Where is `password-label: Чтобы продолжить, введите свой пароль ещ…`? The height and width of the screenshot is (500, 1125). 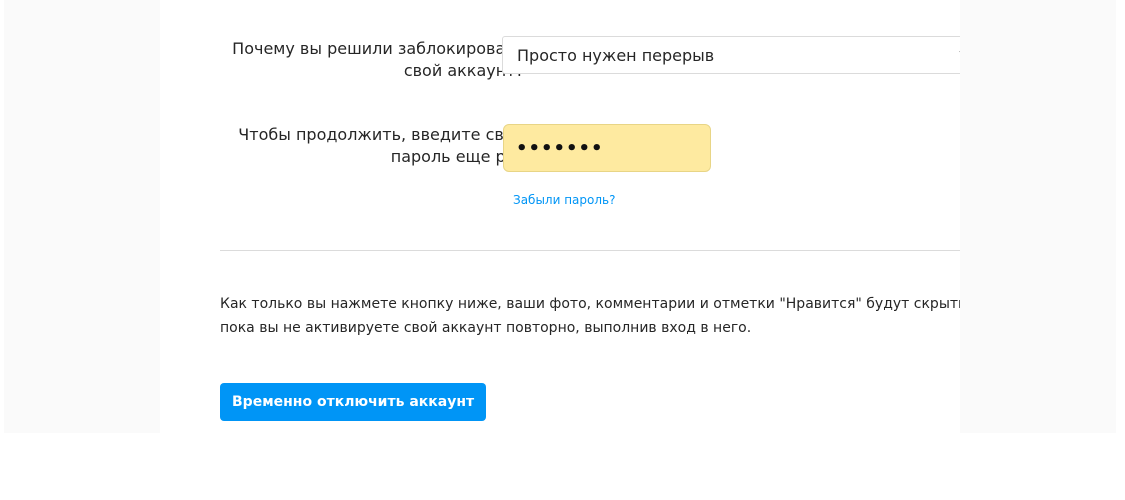 password-label: Чтобы продолжить, введите свой пароль ещ… is located at coordinates (381, 145).